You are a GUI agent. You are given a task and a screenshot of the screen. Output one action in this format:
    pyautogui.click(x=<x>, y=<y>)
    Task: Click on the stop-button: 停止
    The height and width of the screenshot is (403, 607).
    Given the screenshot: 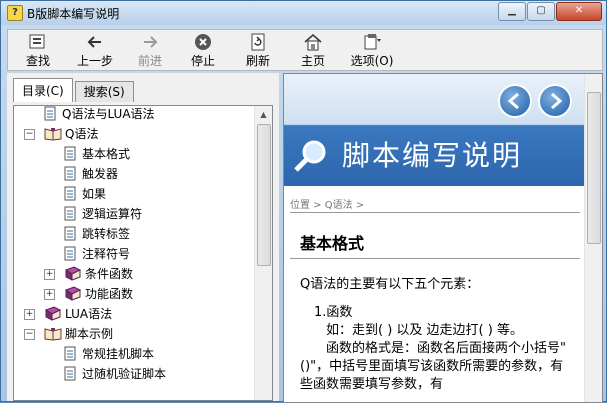 What is the action you would take?
    pyautogui.click(x=203, y=50)
    